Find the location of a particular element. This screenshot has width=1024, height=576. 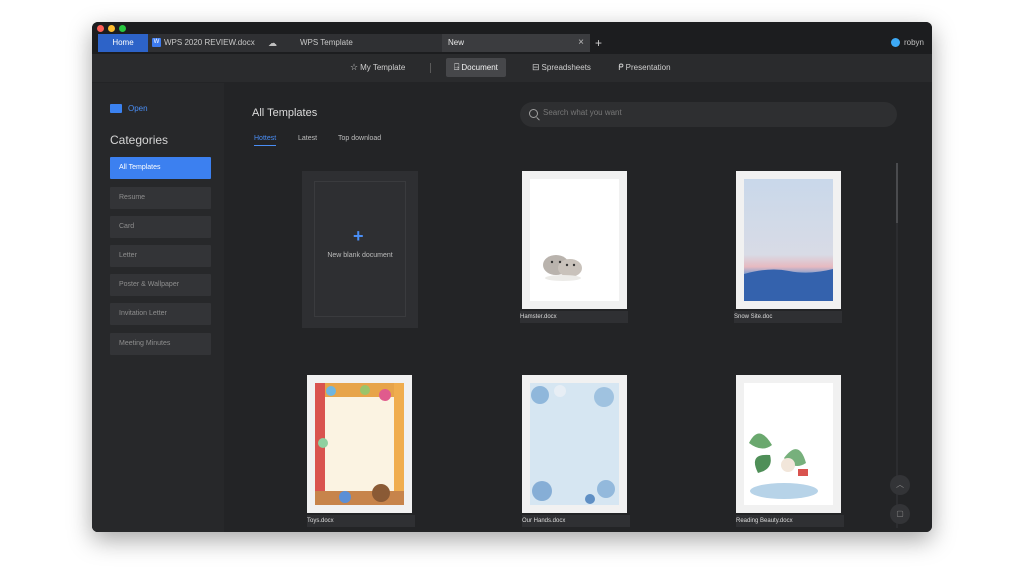

template-thumbnail-our-hands is located at coordinates (574, 444).